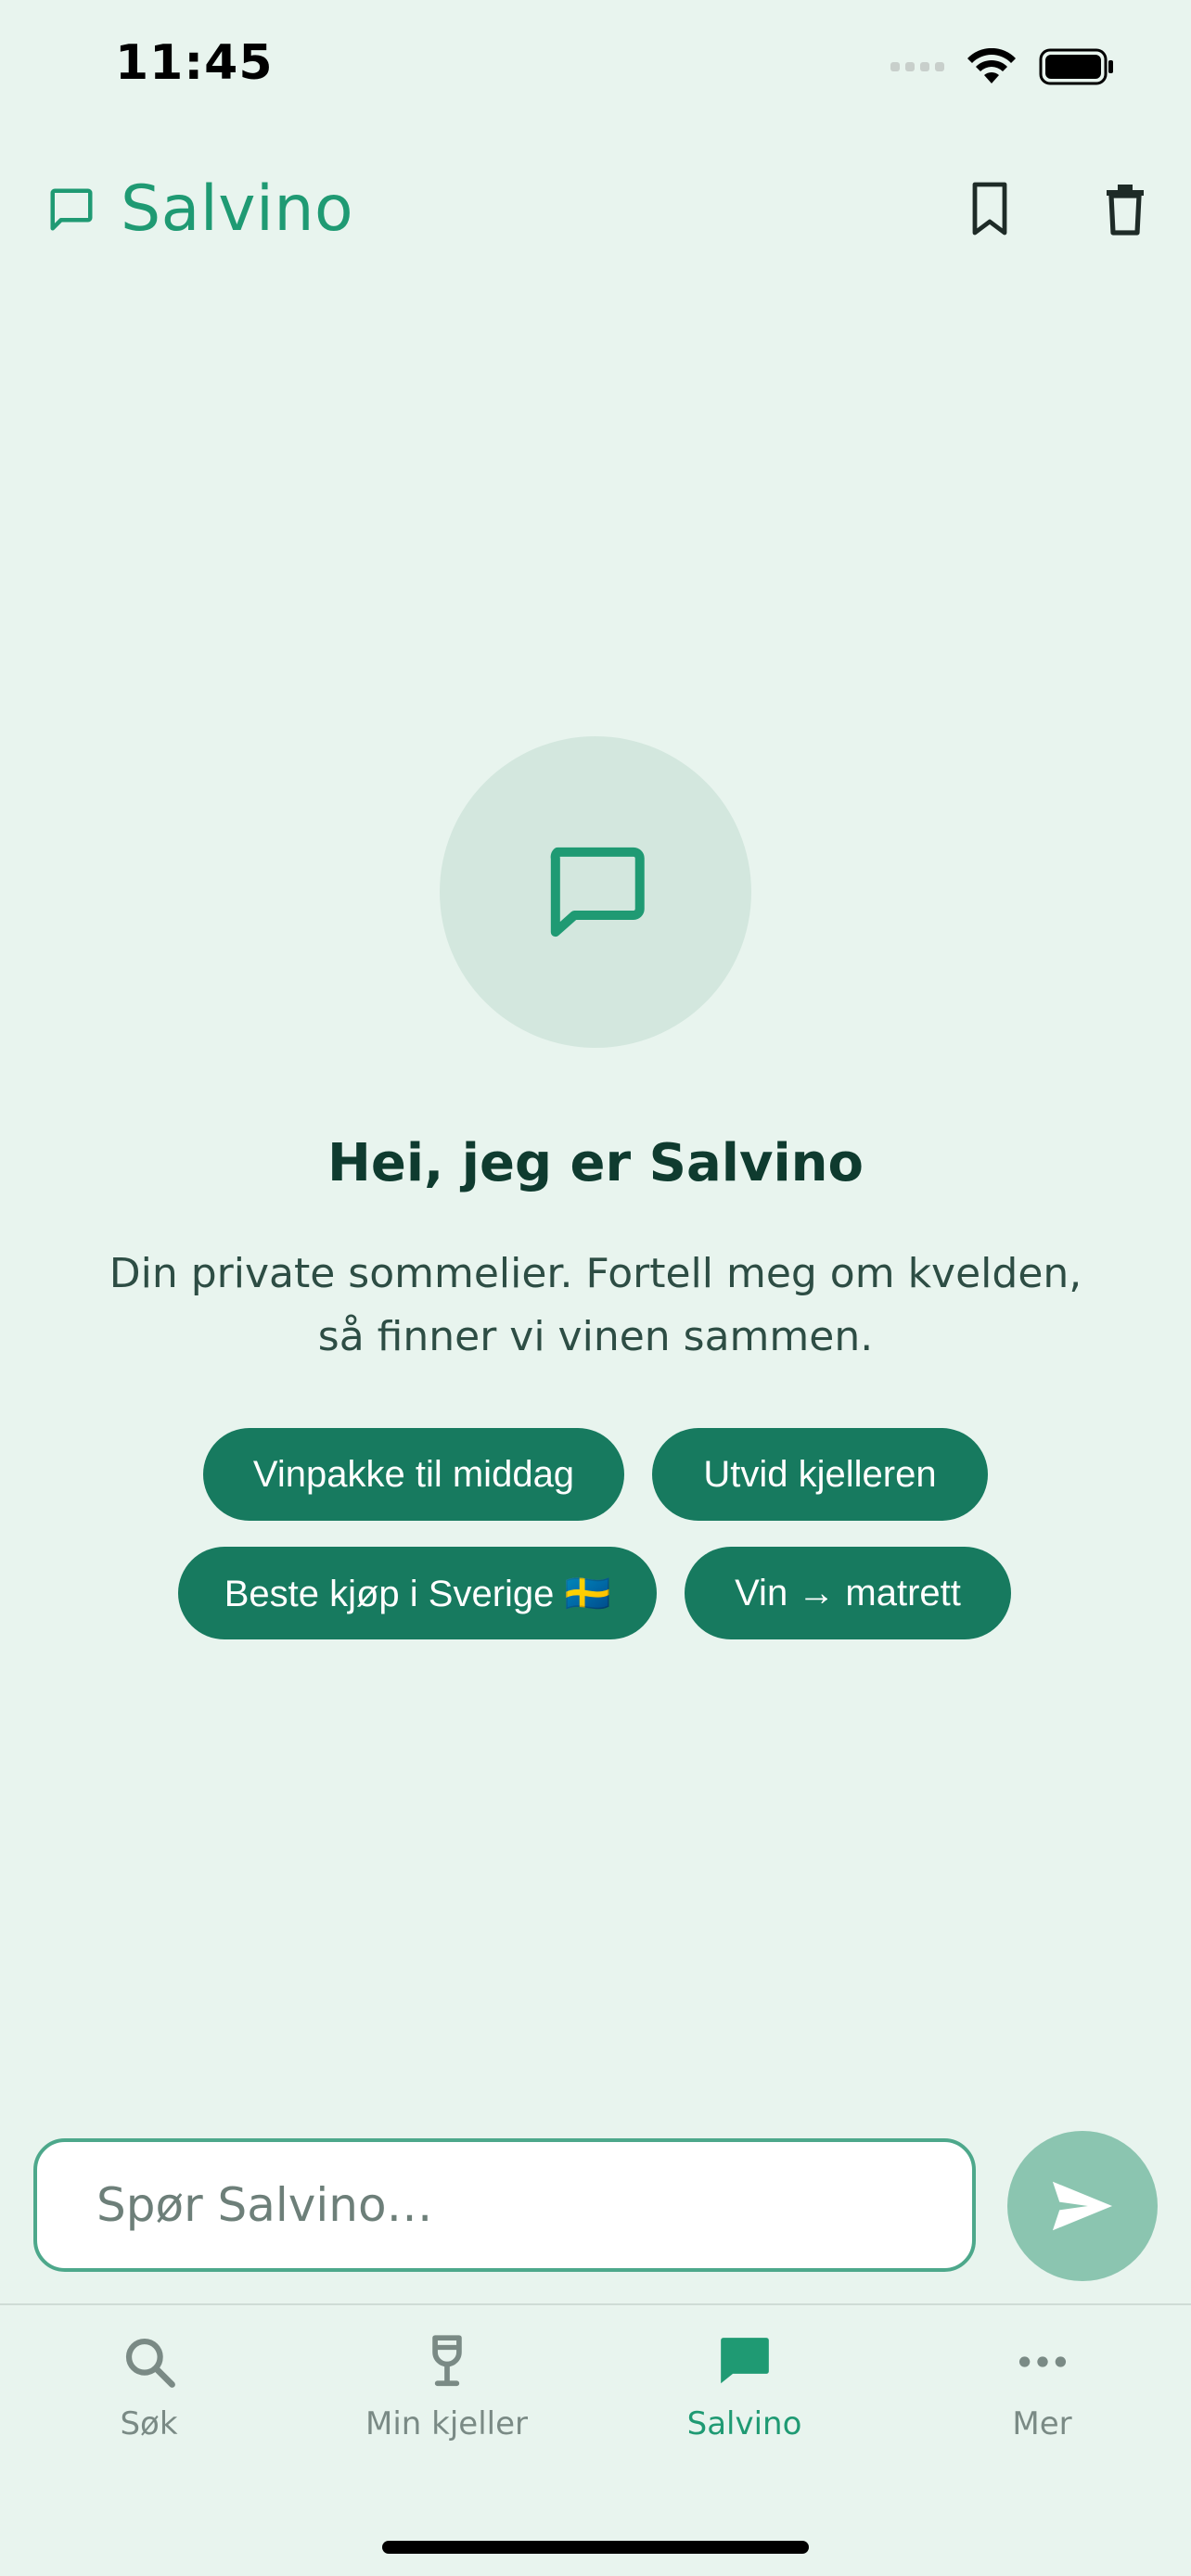 The width and height of the screenshot is (1191, 2576). I want to click on send-icon, so click(1082, 2206).